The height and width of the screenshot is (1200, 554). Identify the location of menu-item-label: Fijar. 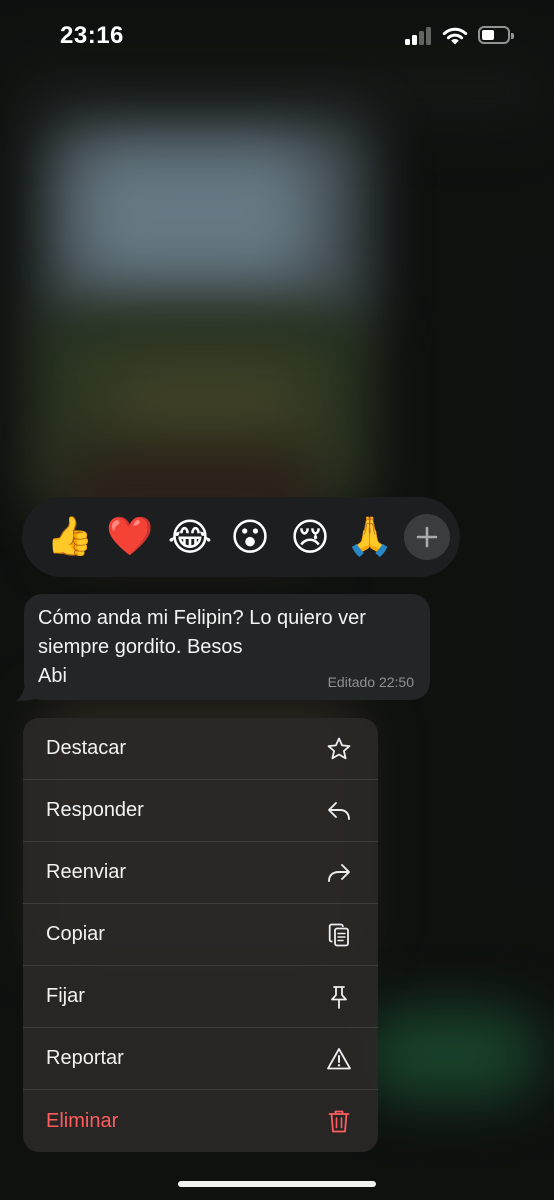
(65, 996).